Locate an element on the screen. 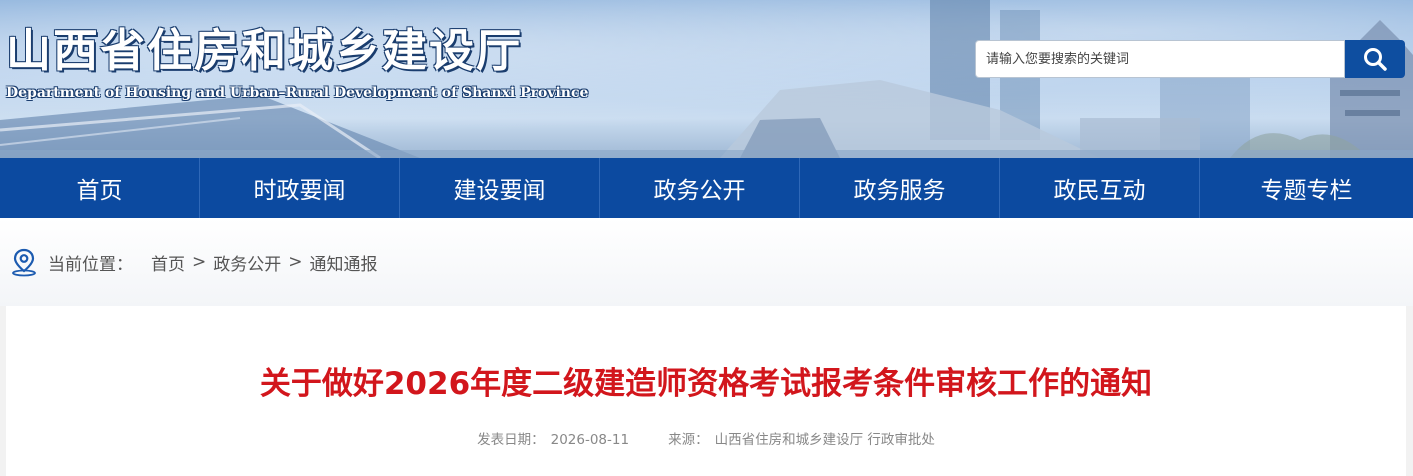  nav-item-home: 首页 is located at coordinates (100, 188).